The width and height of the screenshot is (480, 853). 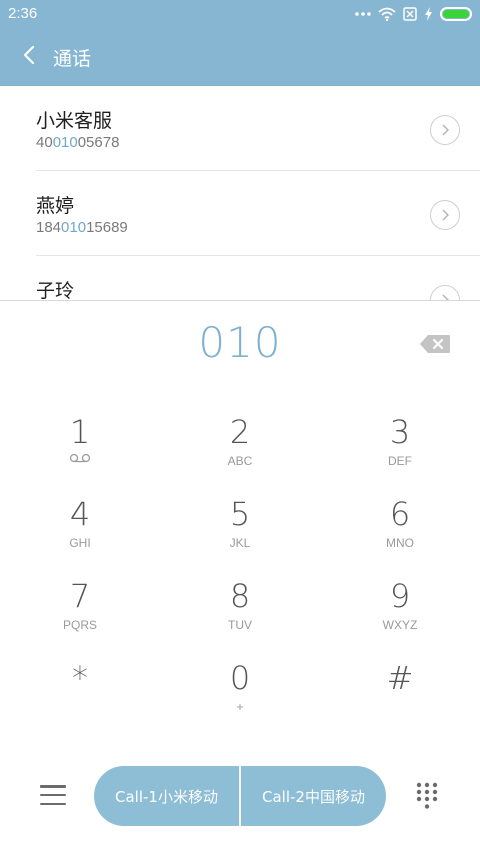 What do you see at coordinates (53, 795) in the screenshot?
I see `menu-button` at bounding box center [53, 795].